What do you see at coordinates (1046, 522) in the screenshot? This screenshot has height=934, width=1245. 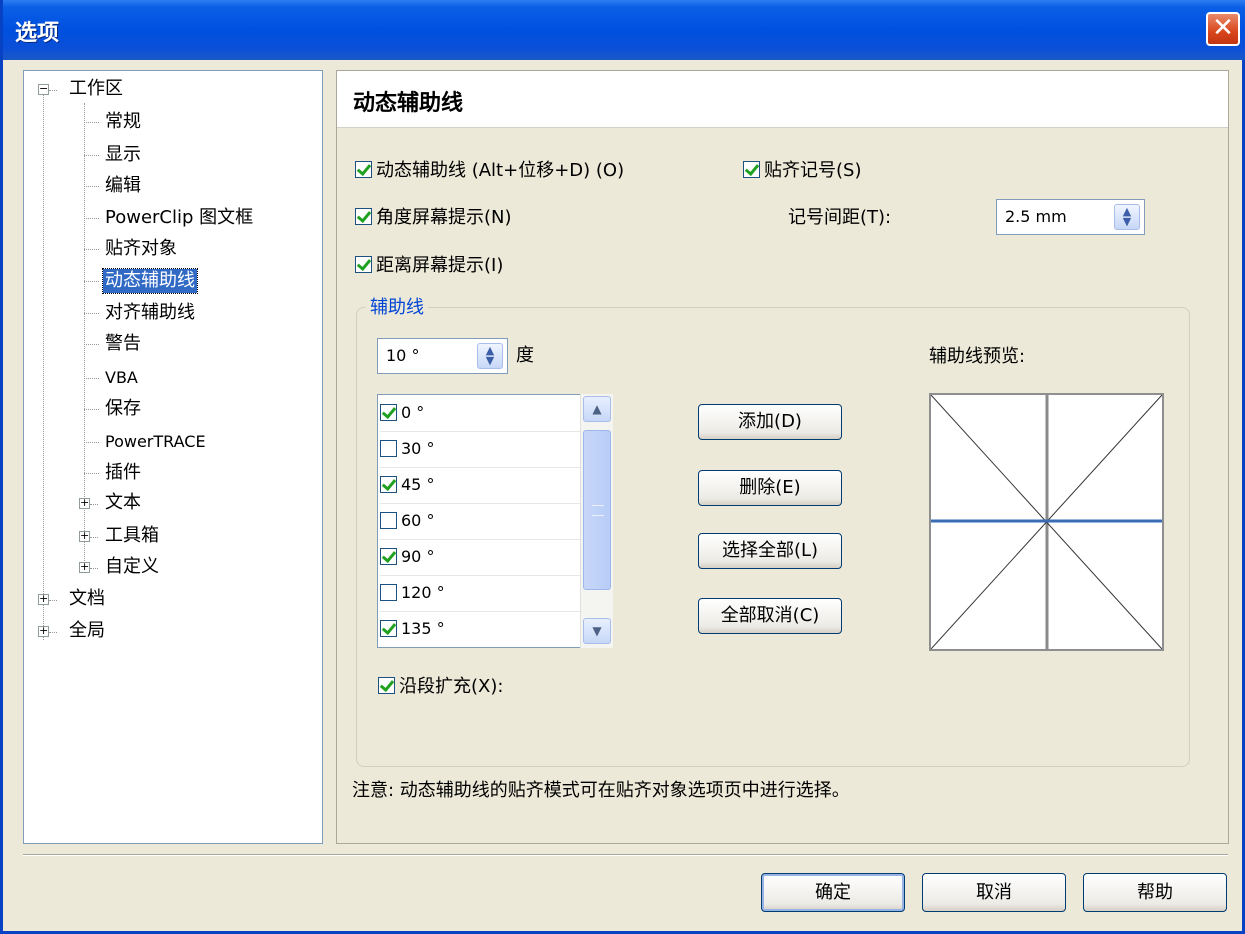 I see `guides-preview` at bounding box center [1046, 522].